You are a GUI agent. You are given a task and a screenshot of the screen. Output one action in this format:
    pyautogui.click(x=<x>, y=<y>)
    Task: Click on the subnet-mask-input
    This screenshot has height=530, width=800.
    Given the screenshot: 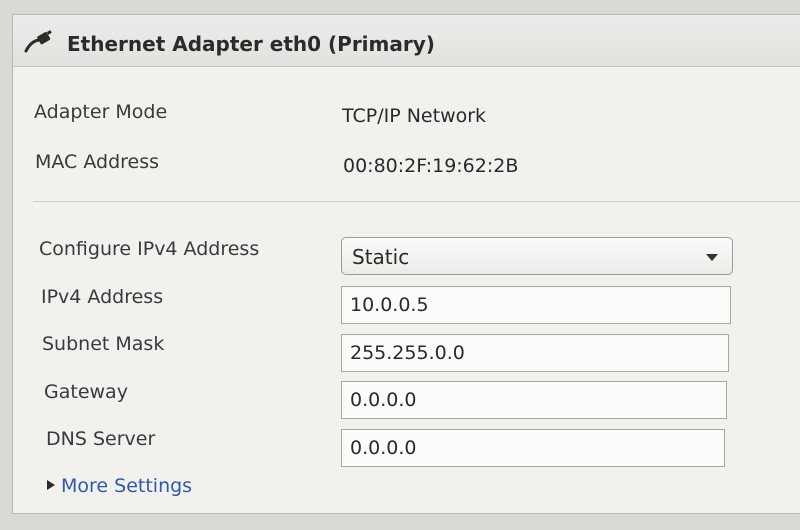 What is the action you would take?
    pyautogui.click(x=535, y=353)
    